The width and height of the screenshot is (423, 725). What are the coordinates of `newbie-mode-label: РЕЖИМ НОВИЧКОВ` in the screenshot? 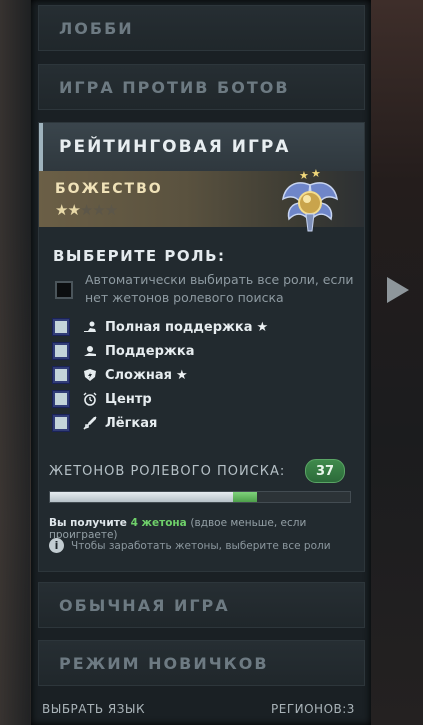 It's located at (164, 663).